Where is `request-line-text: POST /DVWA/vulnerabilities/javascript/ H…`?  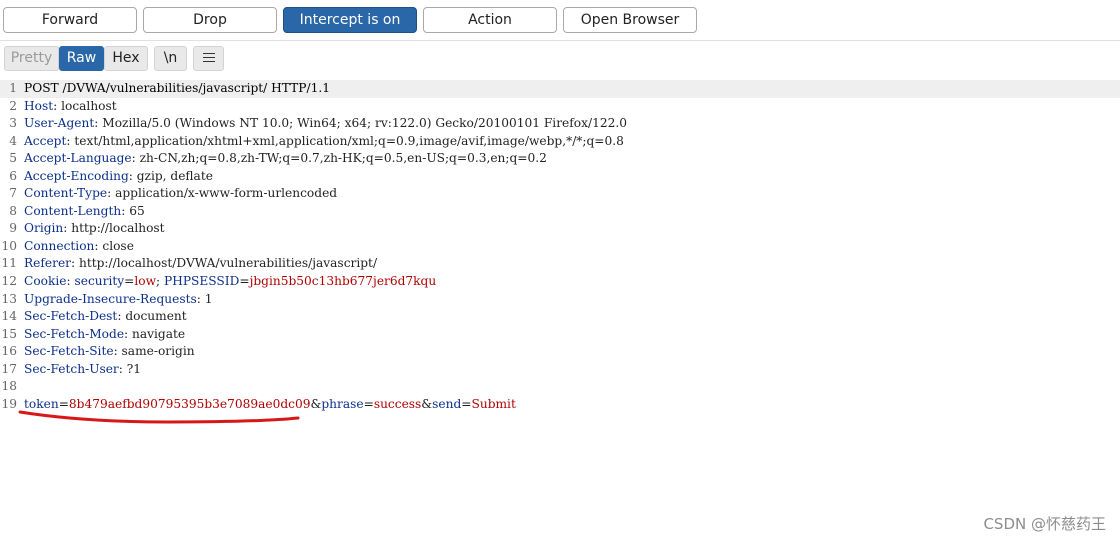 request-line-text: POST /DVWA/vulnerabilities/javascript/ H… is located at coordinates (177, 88).